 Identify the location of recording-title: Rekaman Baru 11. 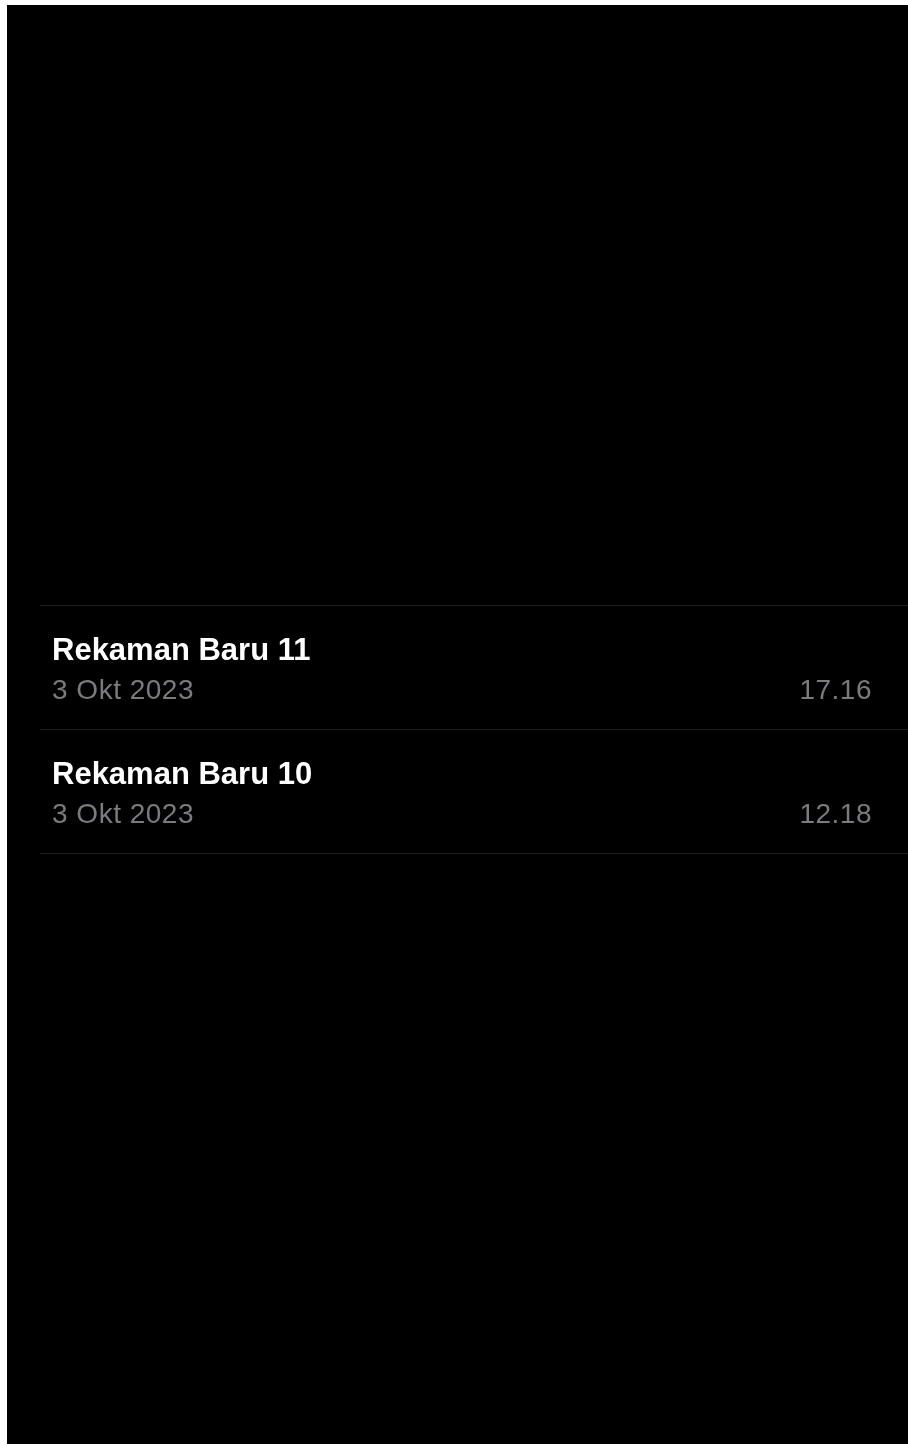
(182, 650).